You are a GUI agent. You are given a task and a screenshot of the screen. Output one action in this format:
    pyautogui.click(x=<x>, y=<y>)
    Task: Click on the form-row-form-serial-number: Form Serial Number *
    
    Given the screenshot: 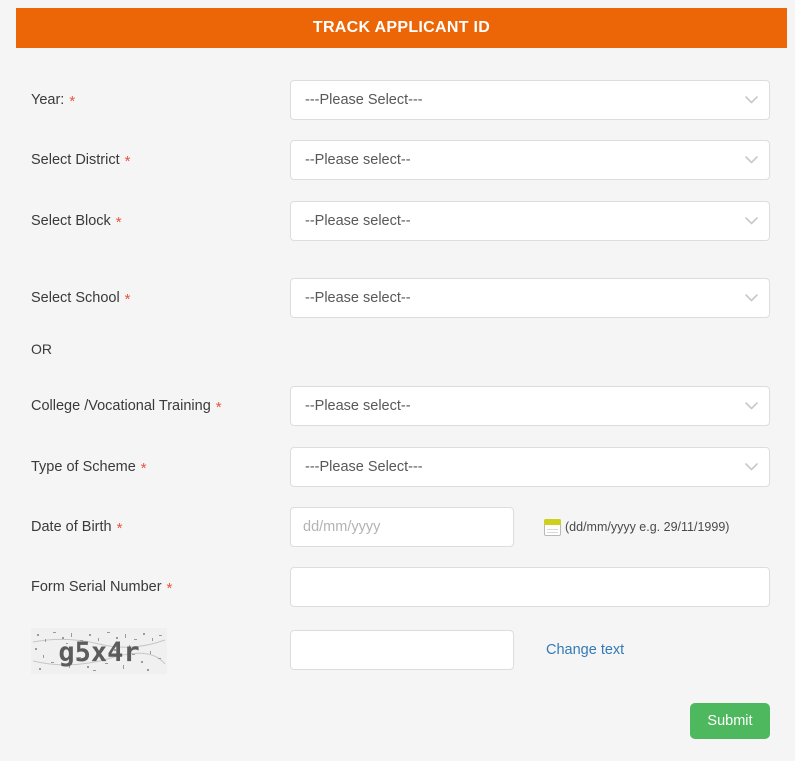 What is the action you would take?
    pyautogui.click(x=397, y=587)
    